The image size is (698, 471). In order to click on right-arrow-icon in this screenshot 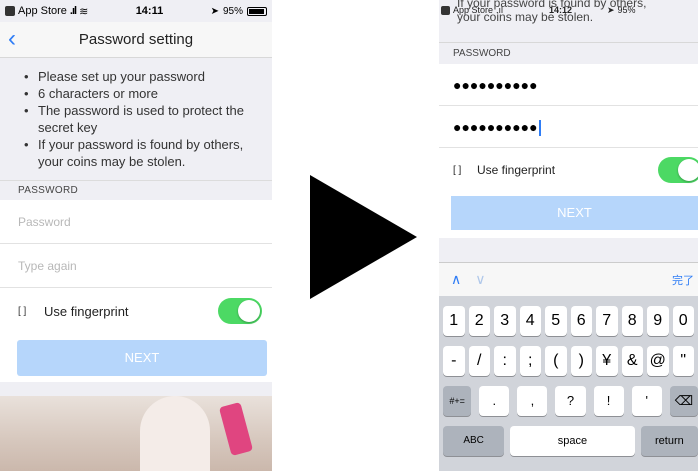, I will do `click(363, 237)`.